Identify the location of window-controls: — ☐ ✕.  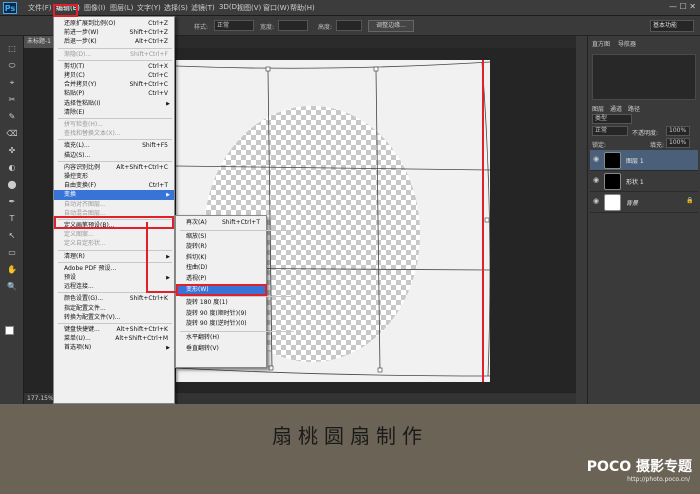
(682, 6).